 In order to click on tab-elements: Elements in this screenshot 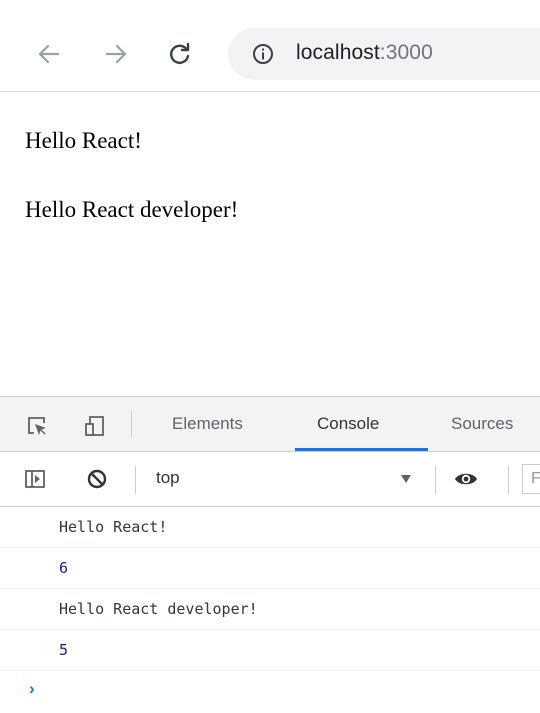, I will do `click(207, 424)`.